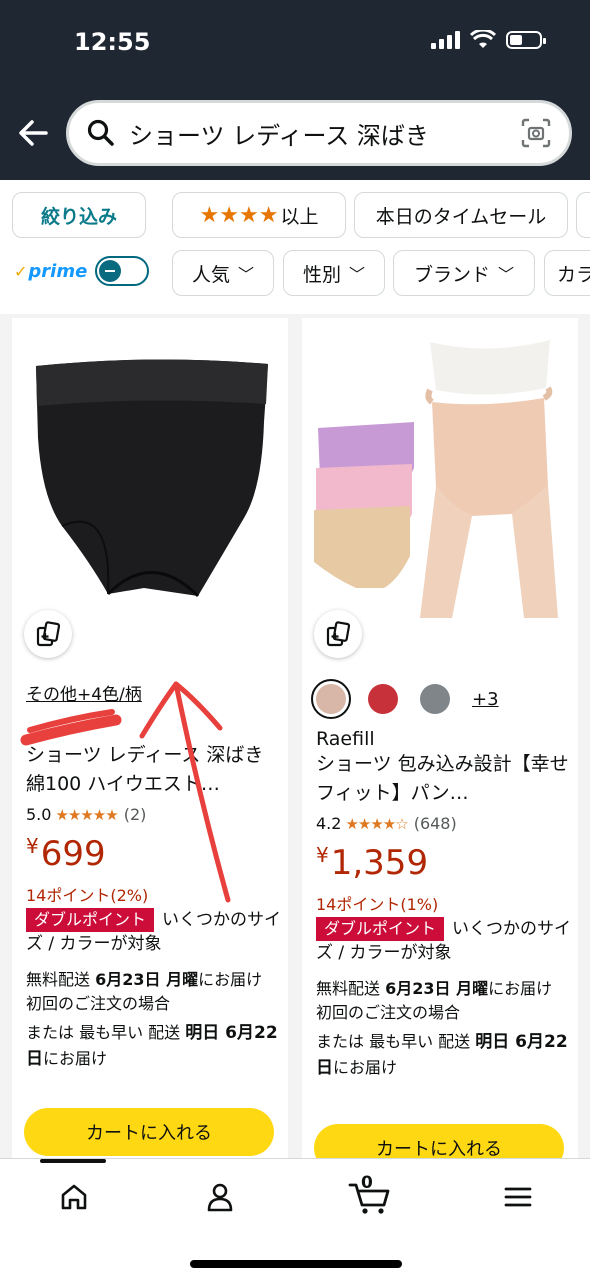 The height and width of the screenshot is (1280, 590). Describe the element at coordinates (444, 863) in the screenshot. I see `price: ¥1,359` at that location.